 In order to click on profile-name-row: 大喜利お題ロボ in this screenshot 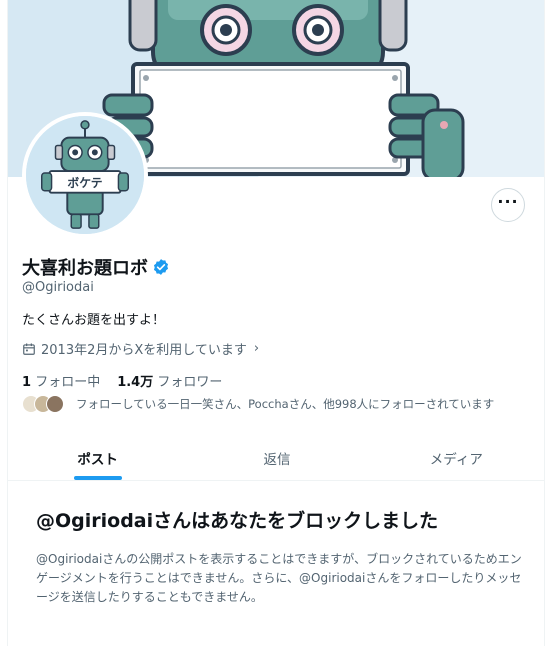, I will do `click(96, 267)`.